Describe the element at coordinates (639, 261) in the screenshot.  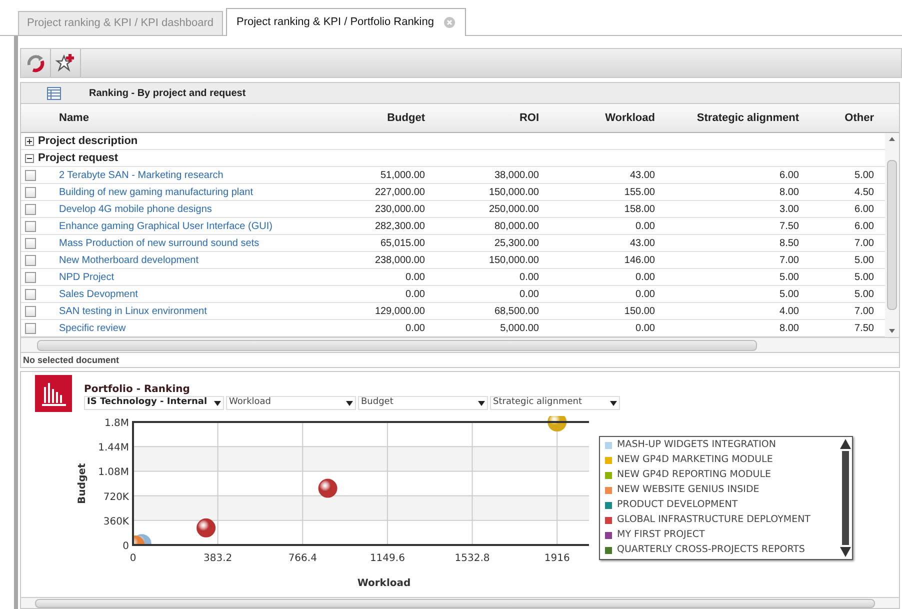
I see `table-cell-text: 146.00` at that location.